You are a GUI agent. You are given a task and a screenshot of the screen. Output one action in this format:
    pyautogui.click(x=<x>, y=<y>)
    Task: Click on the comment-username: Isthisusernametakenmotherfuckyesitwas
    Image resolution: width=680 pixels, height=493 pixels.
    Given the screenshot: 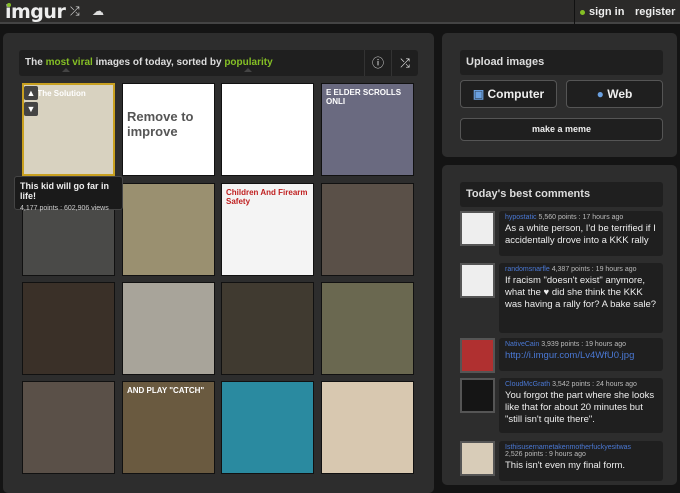 What is the action you would take?
    pyautogui.click(x=568, y=447)
    